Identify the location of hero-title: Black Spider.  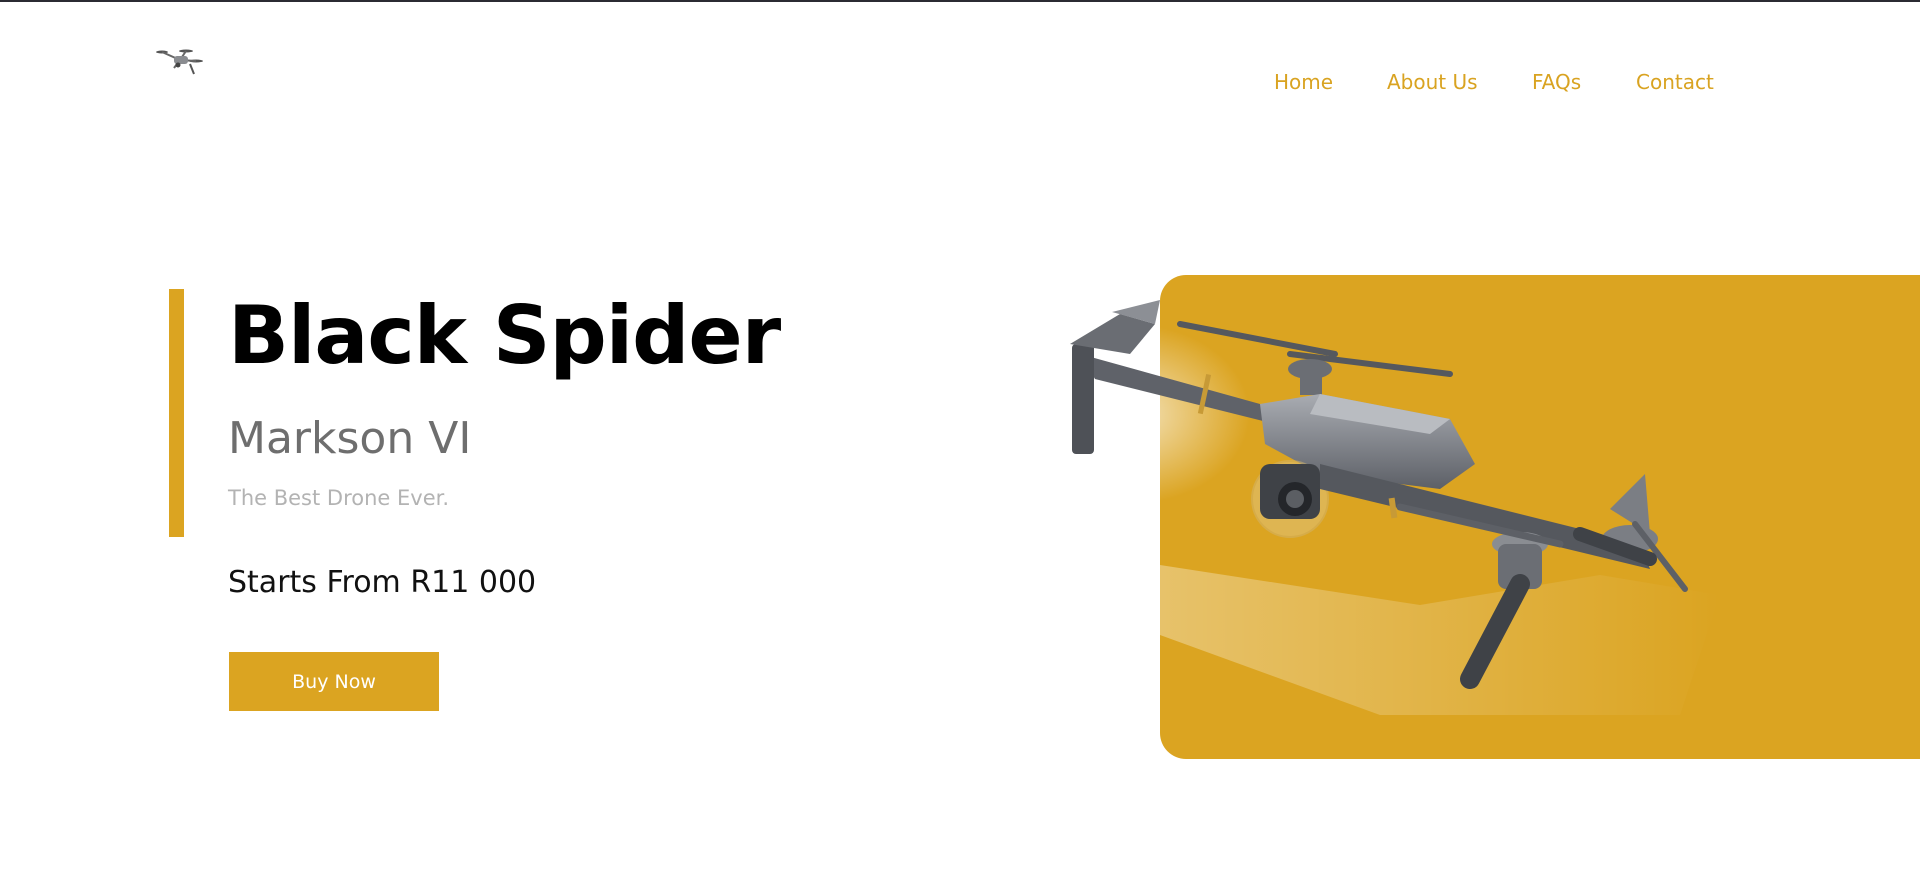
(504, 335).